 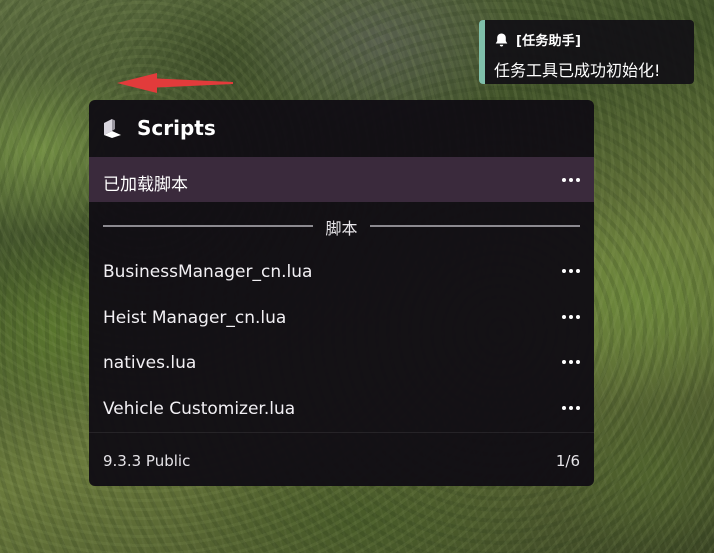 What do you see at coordinates (195, 318) in the screenshot?
I see `script-name: Heist Manager_cn.lua` at bounding box center [195, 318].